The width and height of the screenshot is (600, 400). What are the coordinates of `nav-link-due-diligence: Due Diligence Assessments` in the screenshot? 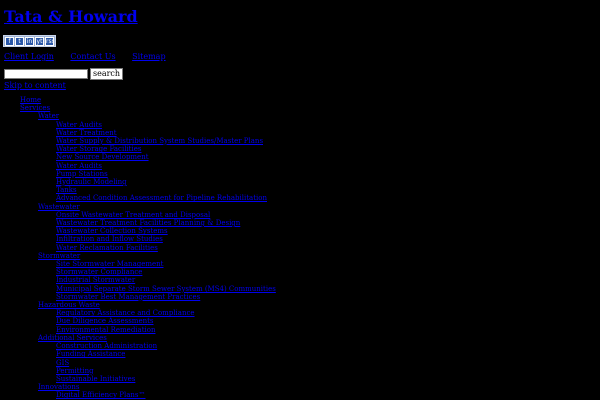 It's located at (105, 321).